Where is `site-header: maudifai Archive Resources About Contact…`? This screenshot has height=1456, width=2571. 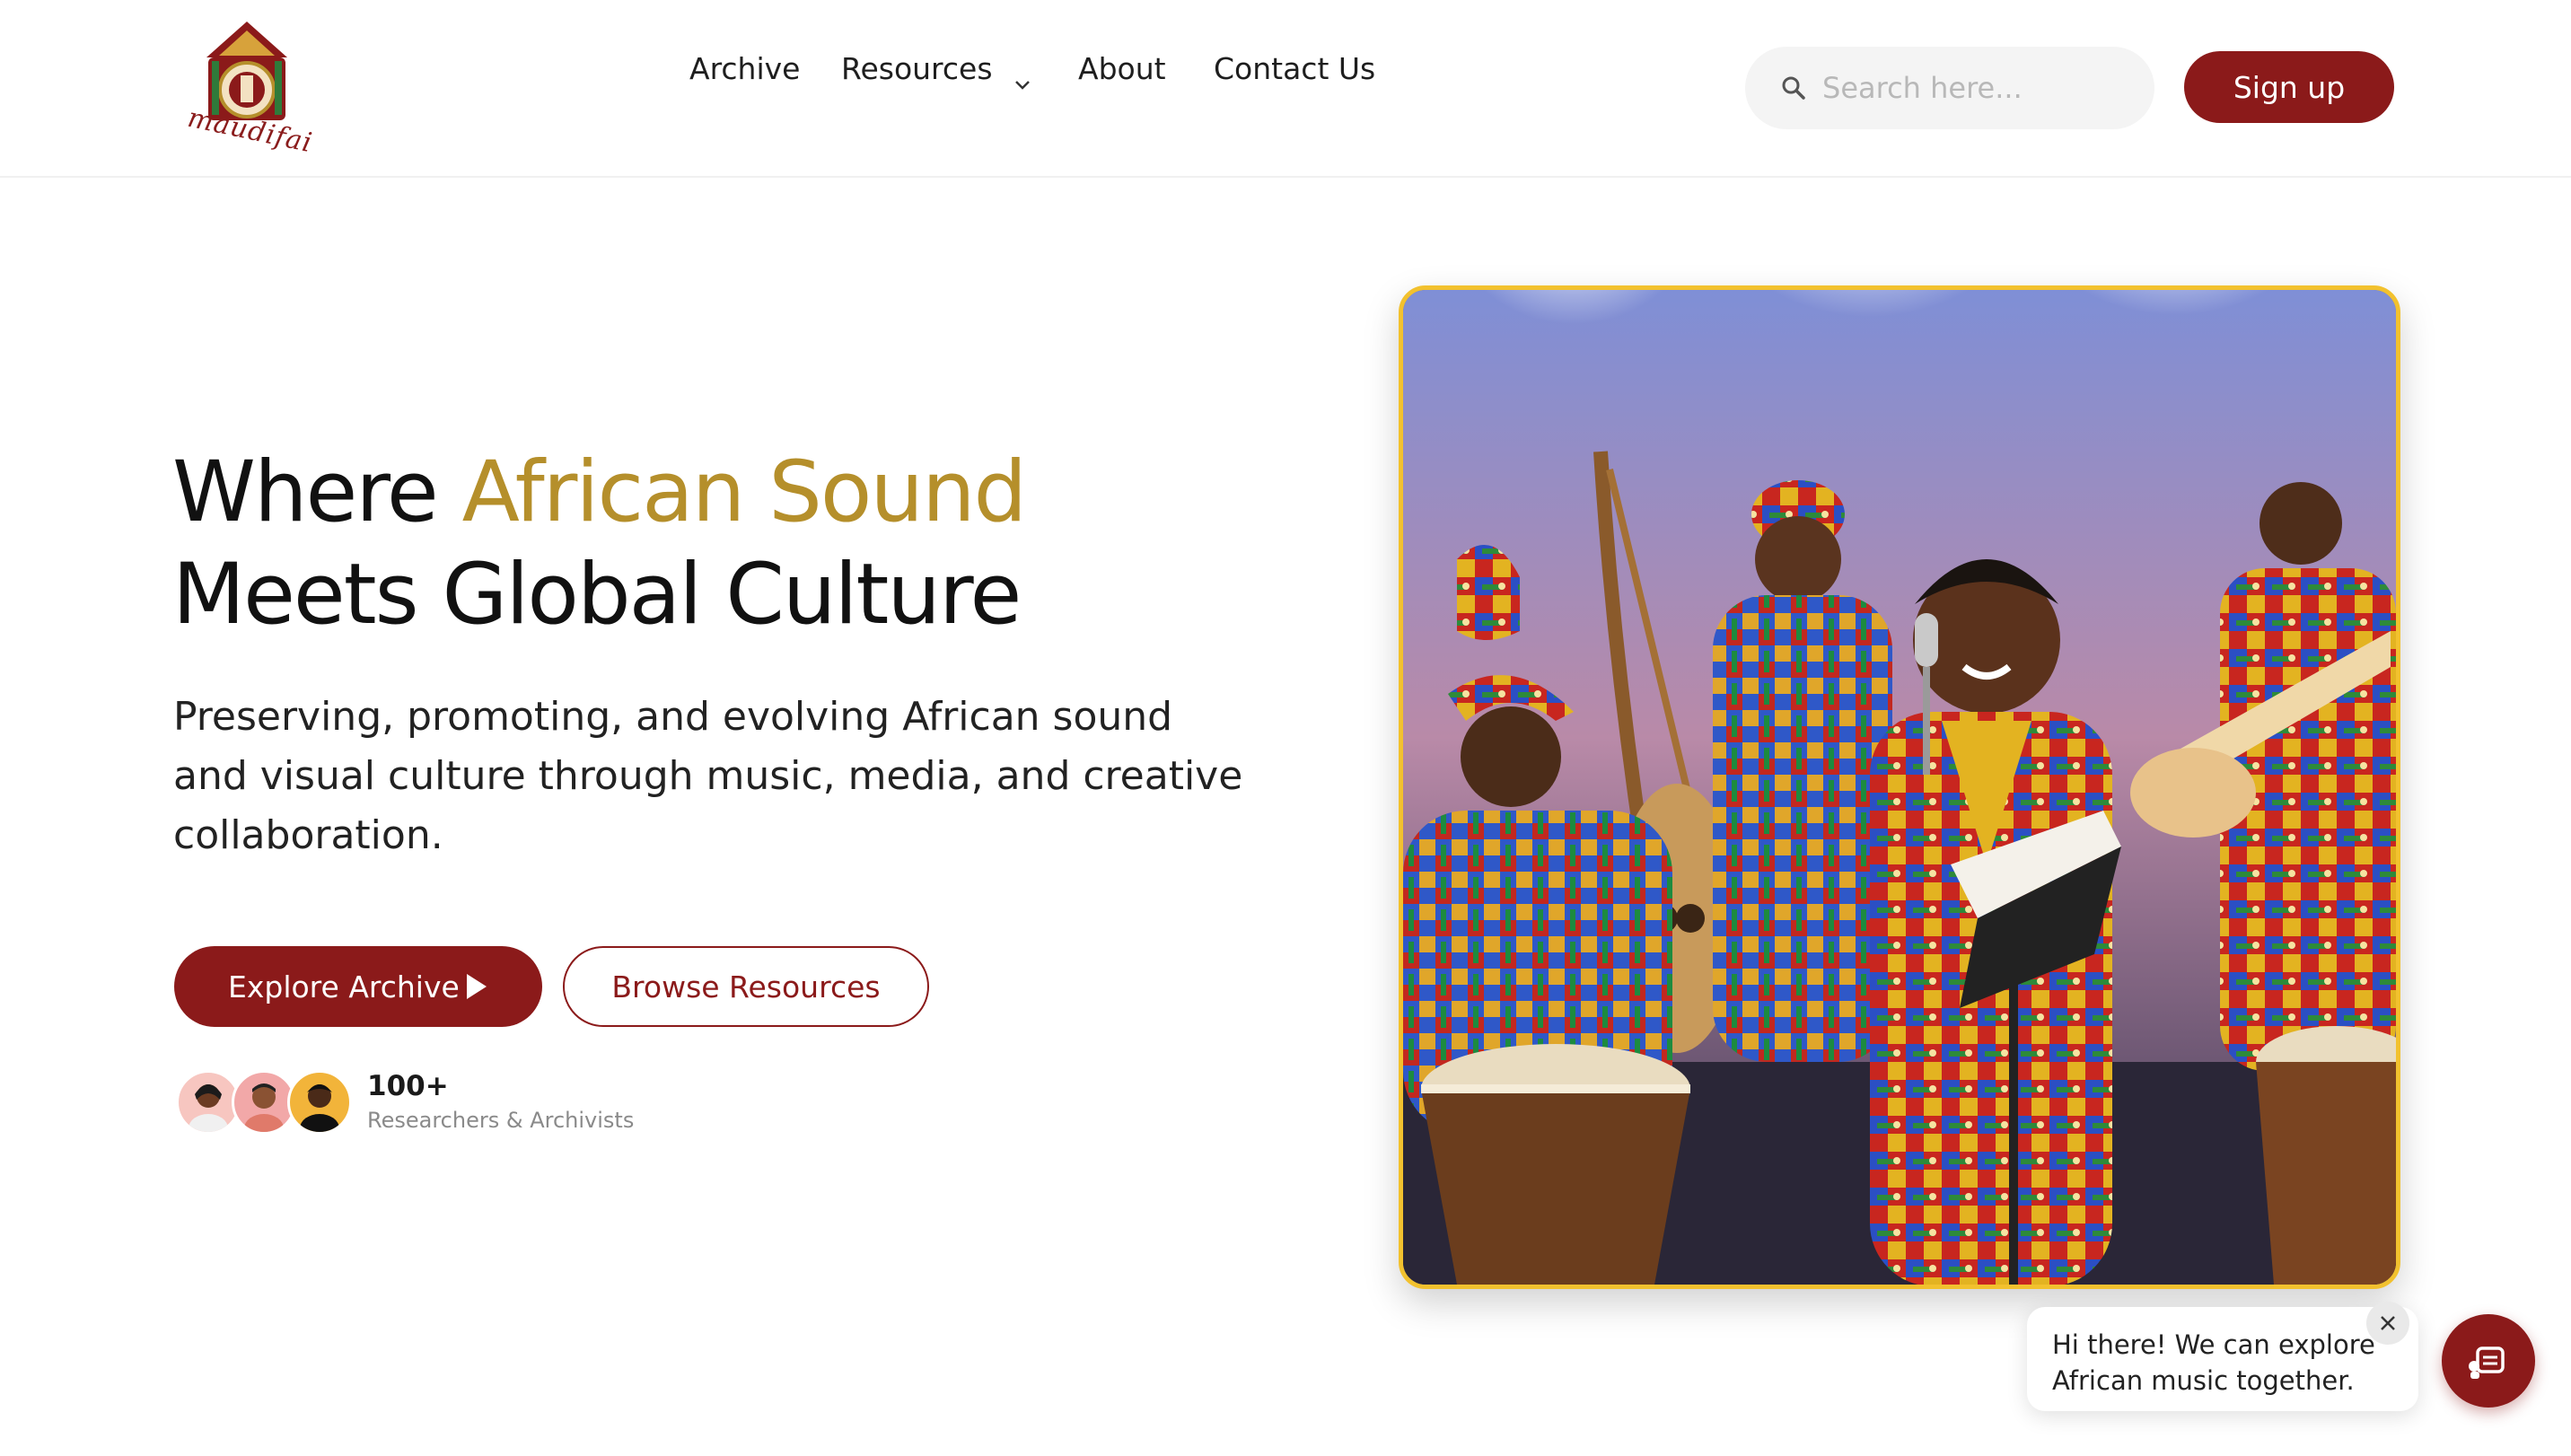 site-header: maudifai Archive Resources About Contact… is located at coordinates (1285, 89).